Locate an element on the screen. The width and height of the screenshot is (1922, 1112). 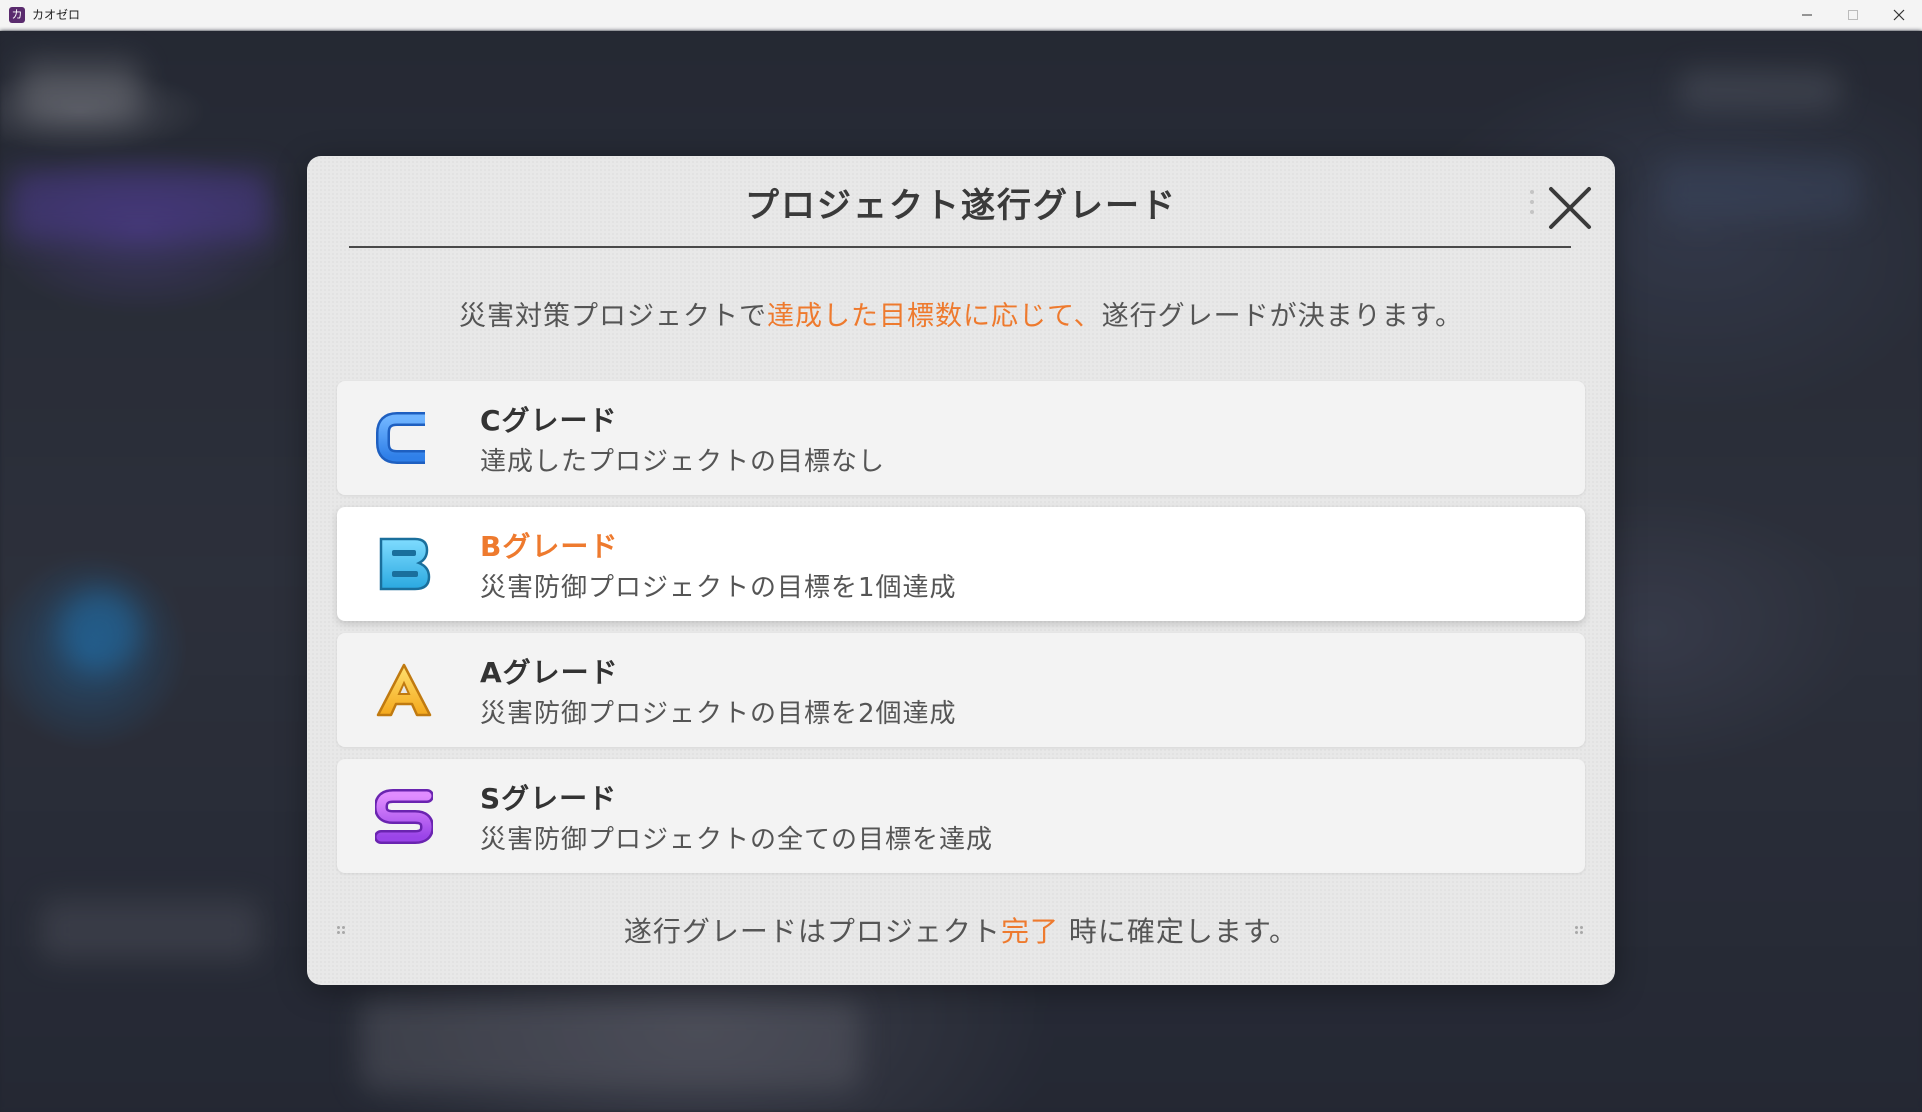
grade-c-icon is located at coordinates (400, 438).